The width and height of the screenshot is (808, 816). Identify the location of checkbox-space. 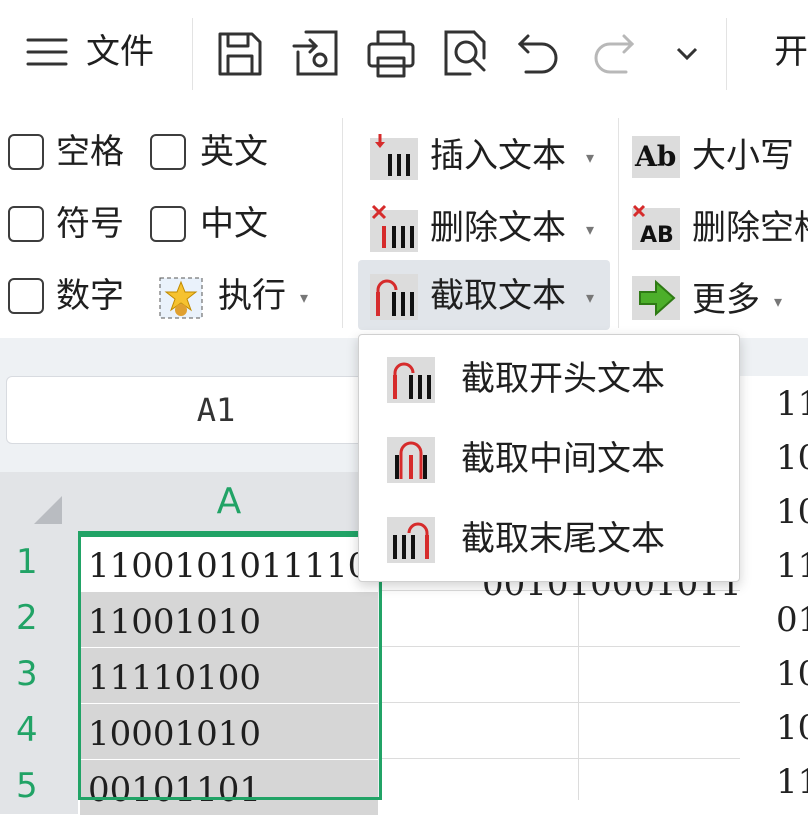
(26, 152).